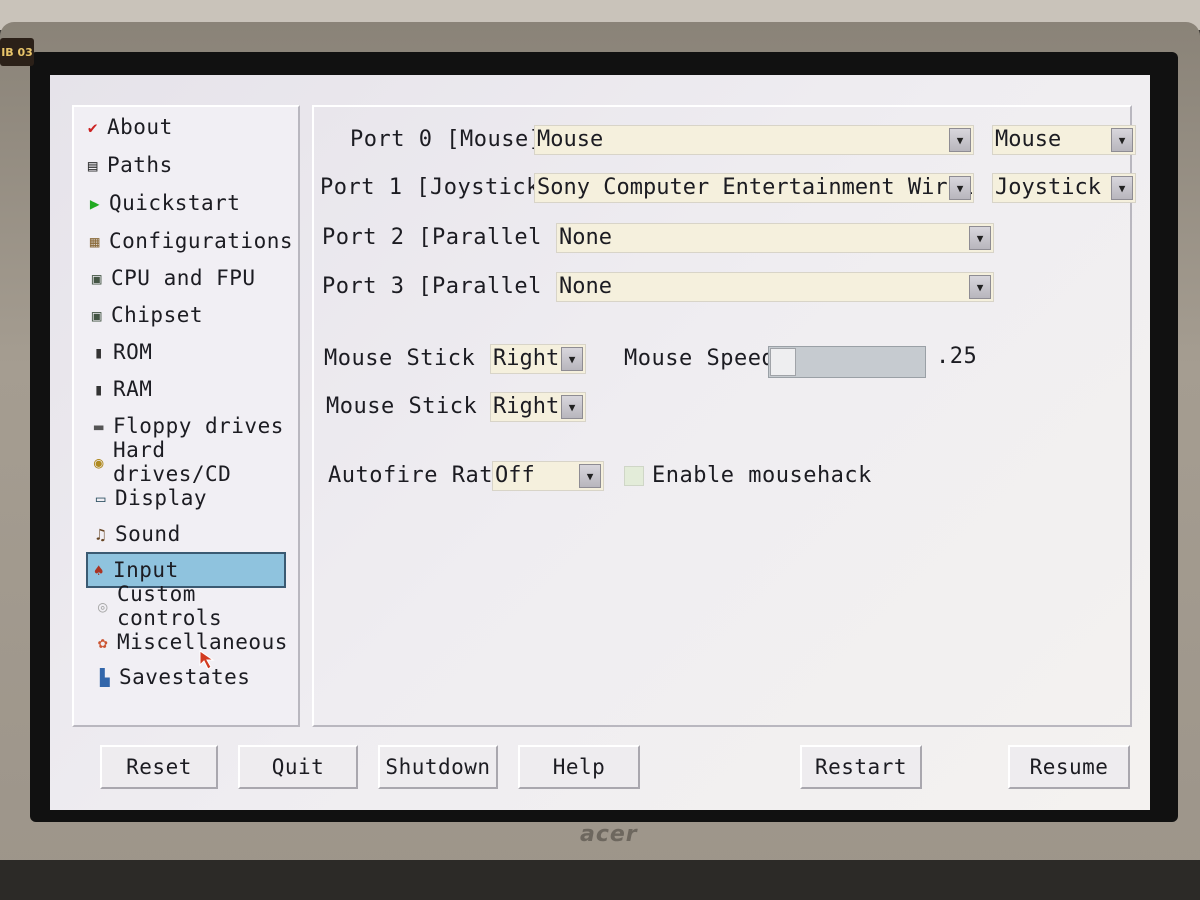  What do you see at coordinates (420, 358) in the screenshot?
I see `mouse-stick-0-label: Mouse Stick 0:` at bounding box center [420, 358].